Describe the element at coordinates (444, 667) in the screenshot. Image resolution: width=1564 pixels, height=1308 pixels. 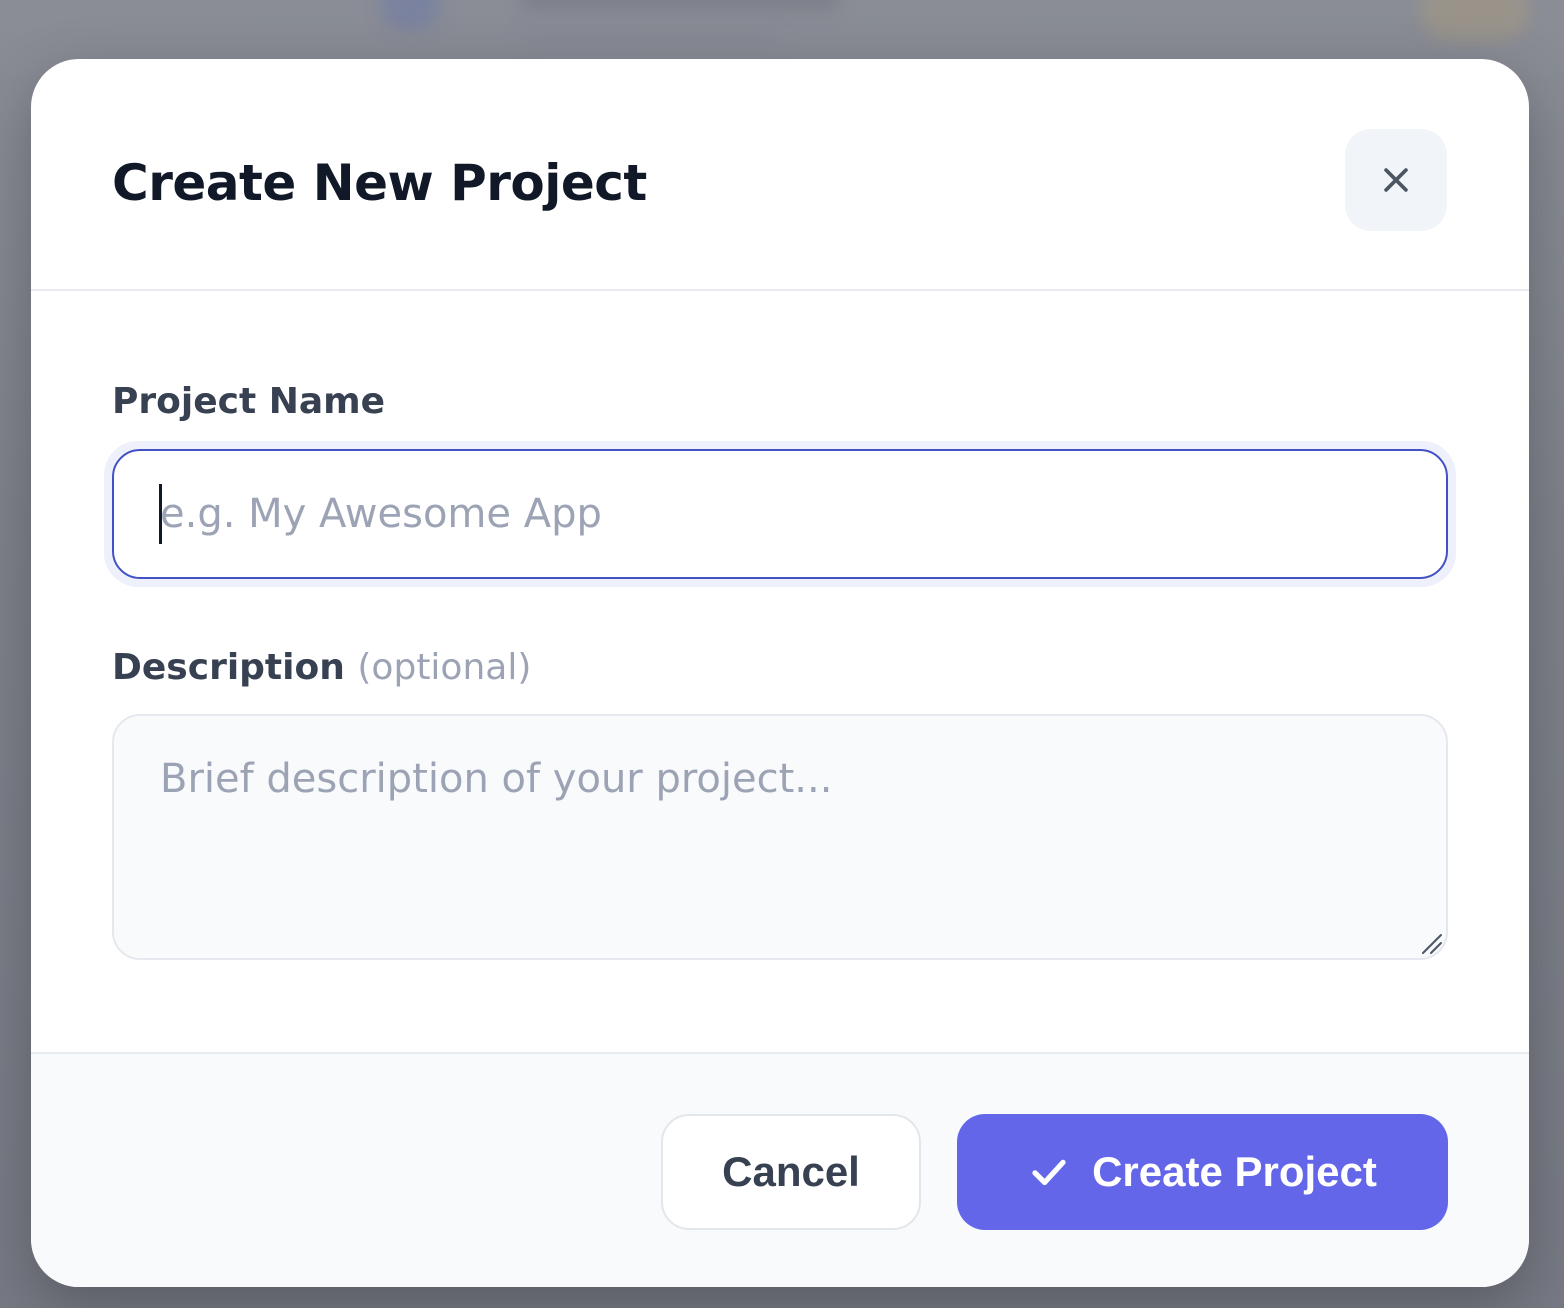
I see `optional-hint: (optional)` at that location.